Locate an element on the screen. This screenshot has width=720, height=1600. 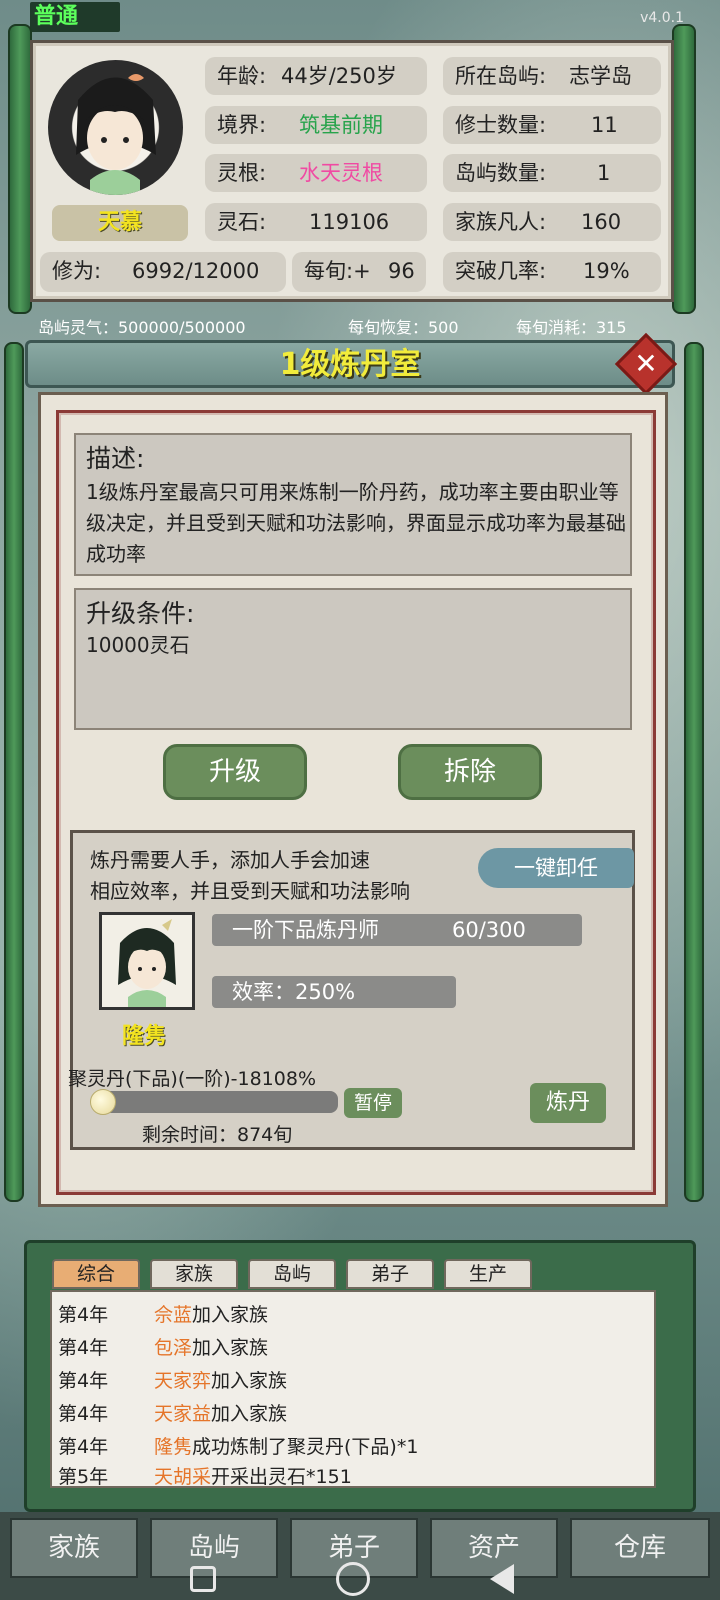
stat-realm: 境界: 筑基前期 is located at coordinates (316, 125).